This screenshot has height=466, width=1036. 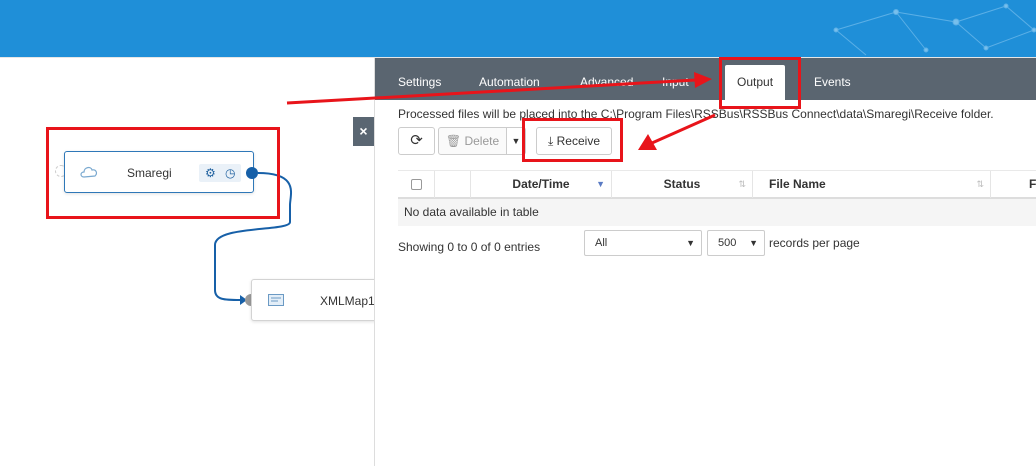 I want to click on map-icon, so click(x=276, y=300).